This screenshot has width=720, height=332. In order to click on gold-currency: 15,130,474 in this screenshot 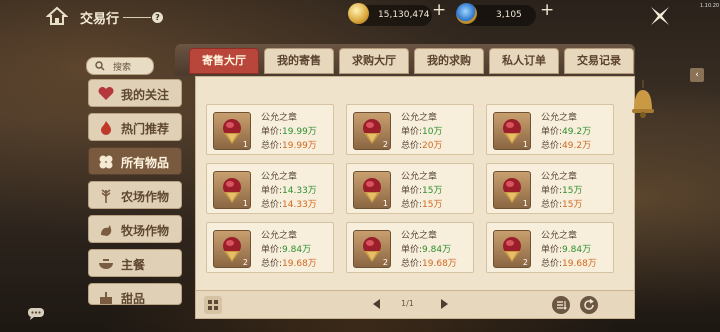, I will do `click(390, 14)`.